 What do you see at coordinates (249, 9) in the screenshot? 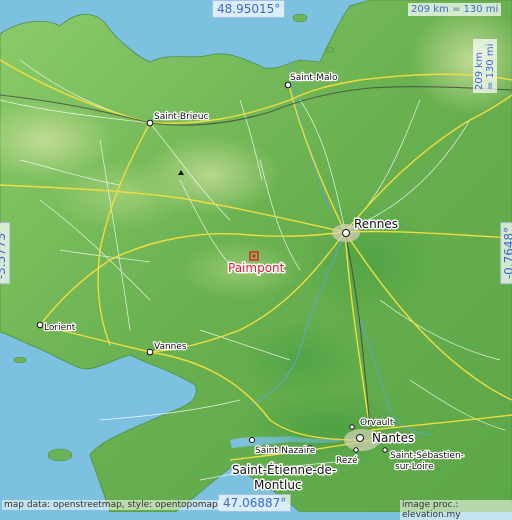
I see `coord-top: 48.95015°` at bounding box center [249, 9].